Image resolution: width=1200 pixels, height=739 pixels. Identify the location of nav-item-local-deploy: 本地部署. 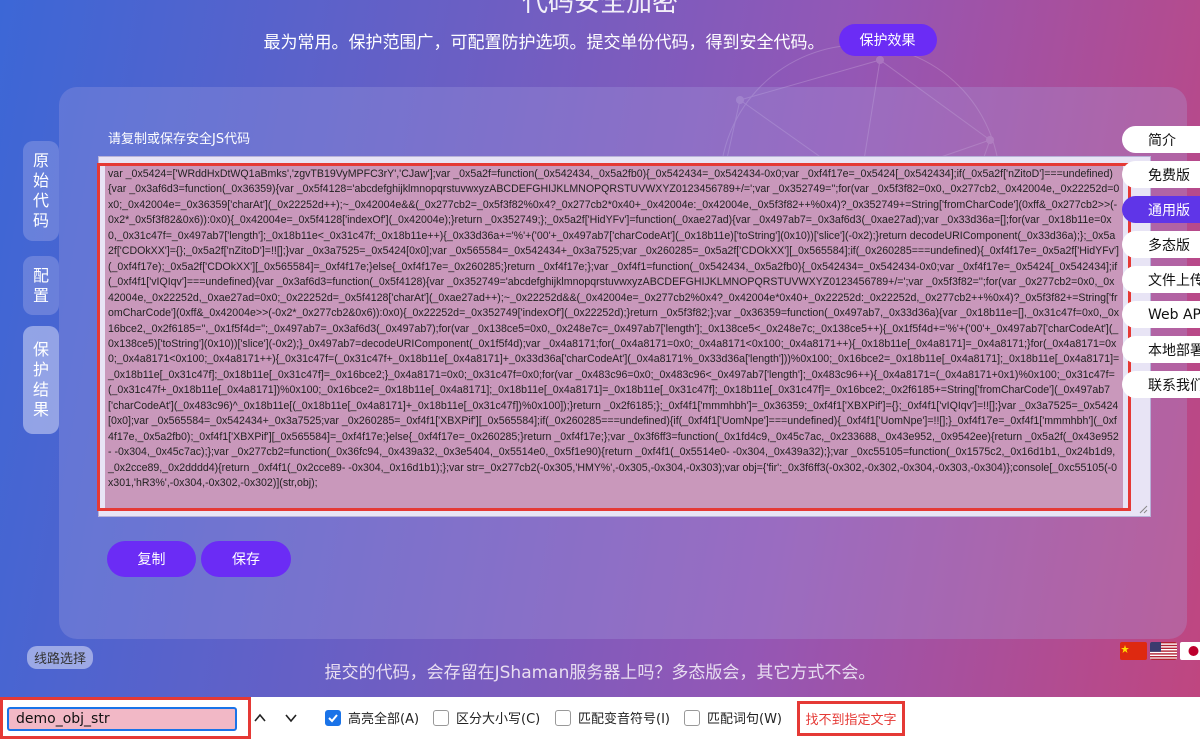
(1161, 349).